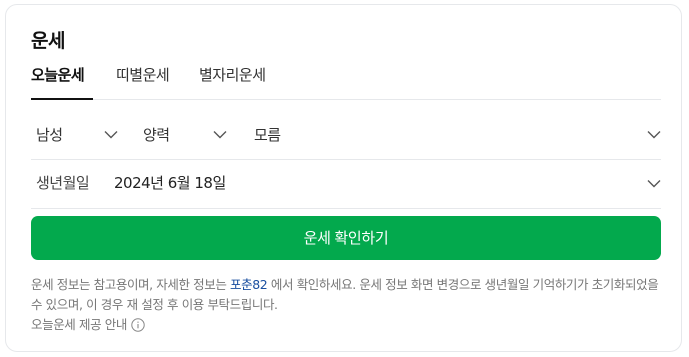 Image resolution: width=689 pixels, height=357 pixels. What do you see at coordinates (249, 284) in the screenshot?
I see `fortune82-link: 포춘82` at bounding box center [249, 284].